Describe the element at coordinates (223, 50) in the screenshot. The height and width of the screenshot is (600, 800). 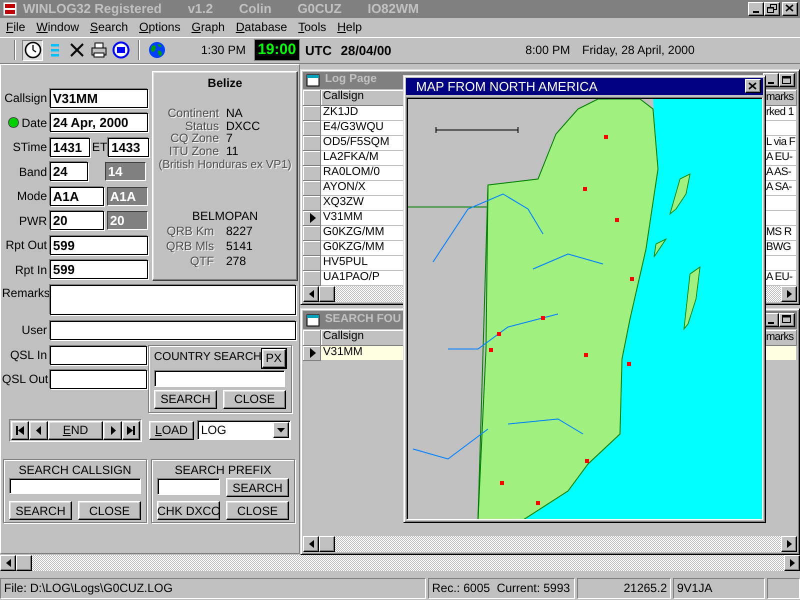
I see `local-time: 1:30 PM` at that location.